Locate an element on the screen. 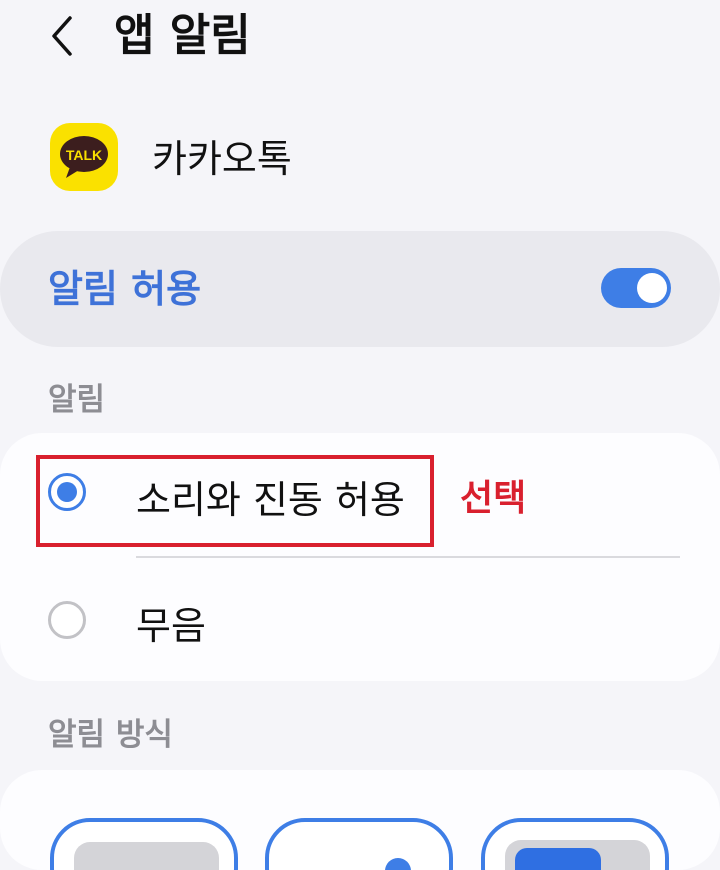  app-info-row: TALK 카카오톡 is located at coordinates (360, 161).